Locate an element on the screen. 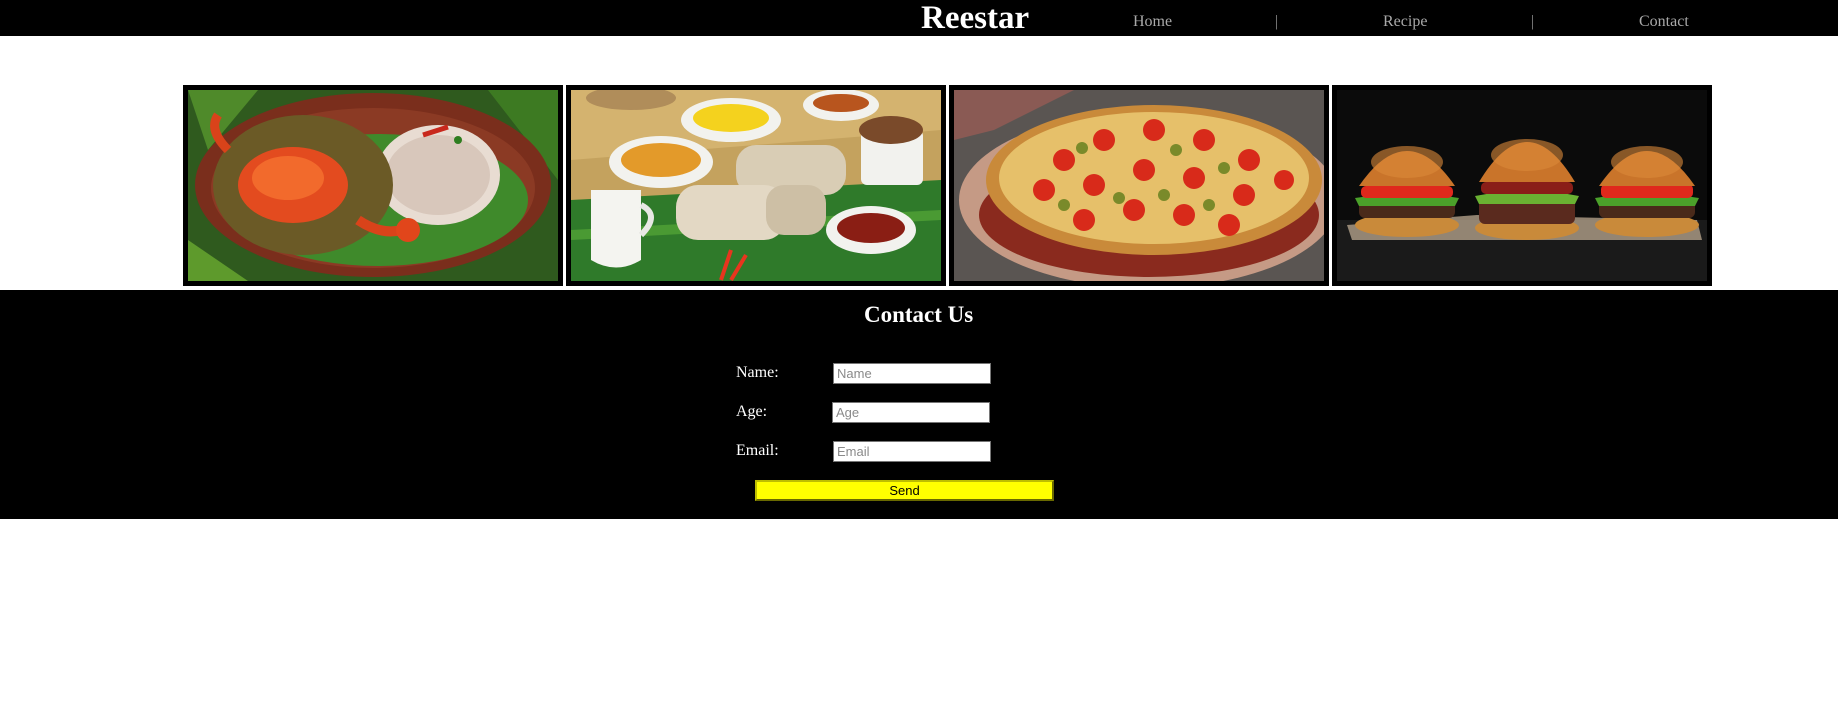 The width and height of the screenshot is (1838, 702). age-label: Age: is located at coordinates (752, 411).